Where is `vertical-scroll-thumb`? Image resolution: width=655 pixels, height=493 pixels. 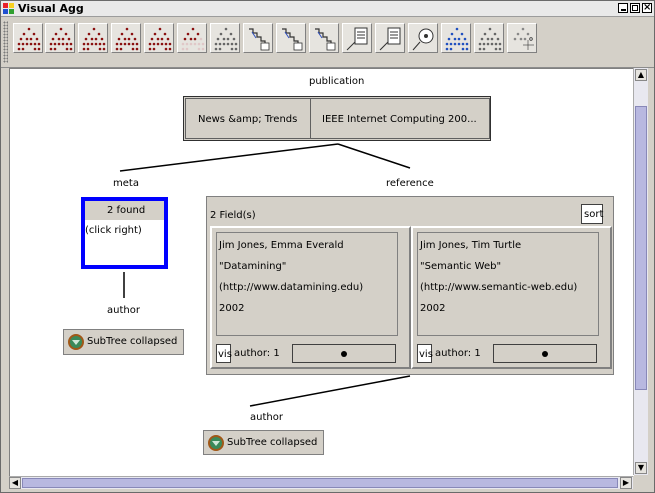
vertical-scroll-thumb is located at coordinates (641, 248).